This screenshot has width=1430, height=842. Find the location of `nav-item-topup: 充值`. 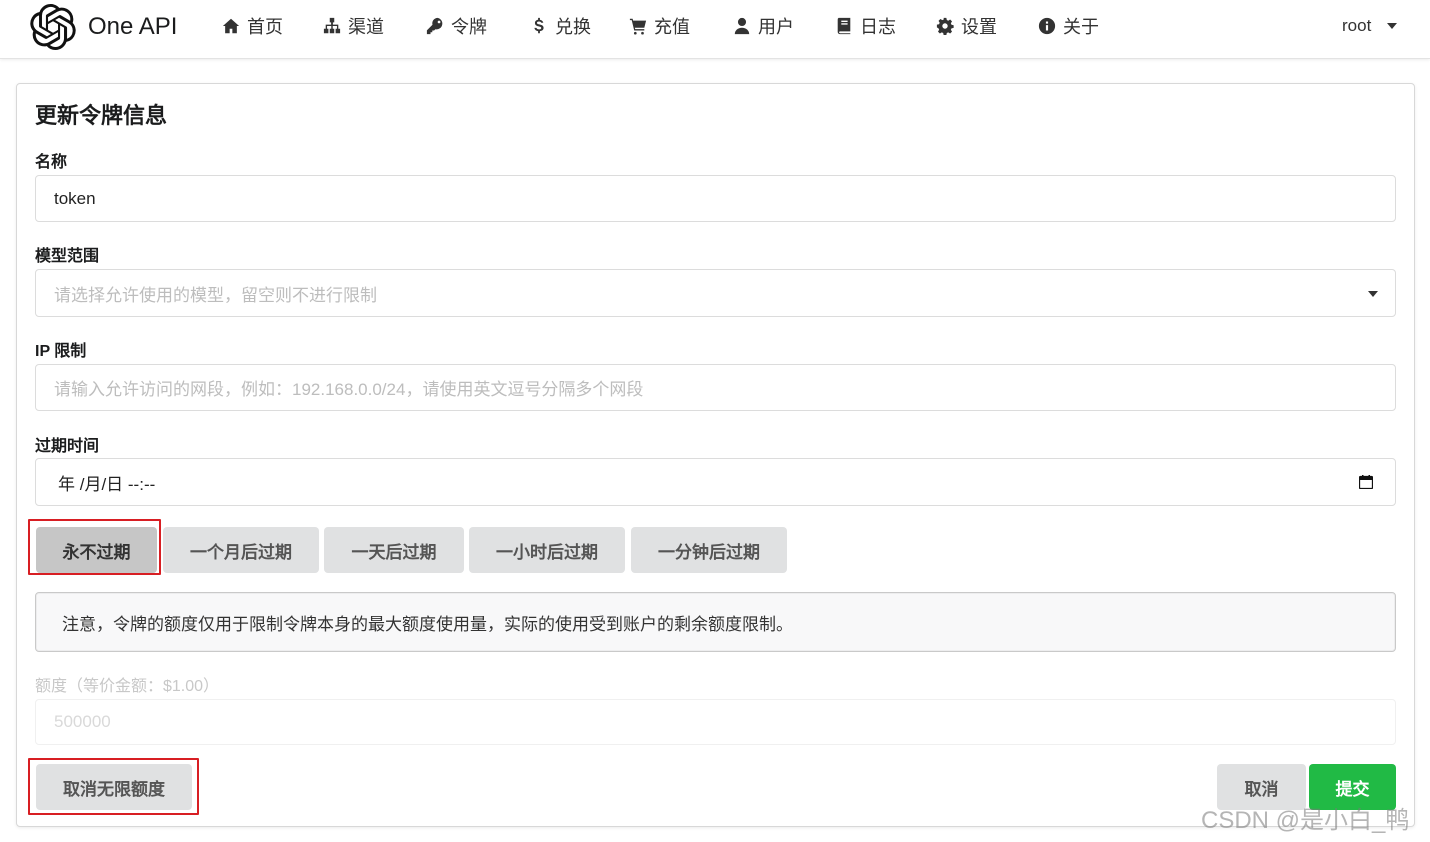

nav-item-topup: 充值 is located at coordinates (659, 26).